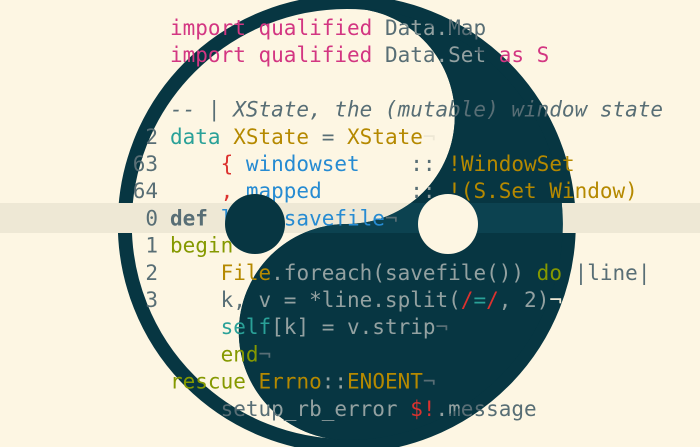 The height and width of the screenshot is (447, 700). Describe the element at coordinates (214, 382) in the screenshot. I see `code-token: rescue` at that location.